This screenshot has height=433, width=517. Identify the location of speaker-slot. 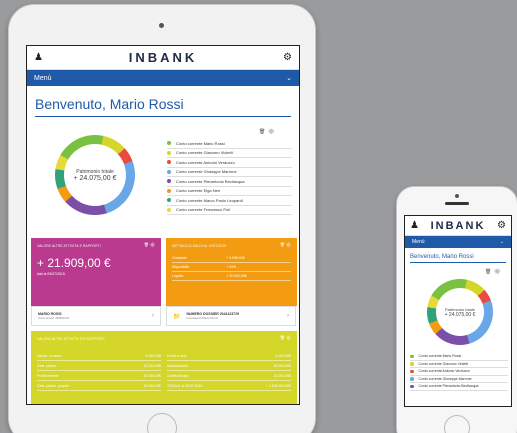
(457, 203).